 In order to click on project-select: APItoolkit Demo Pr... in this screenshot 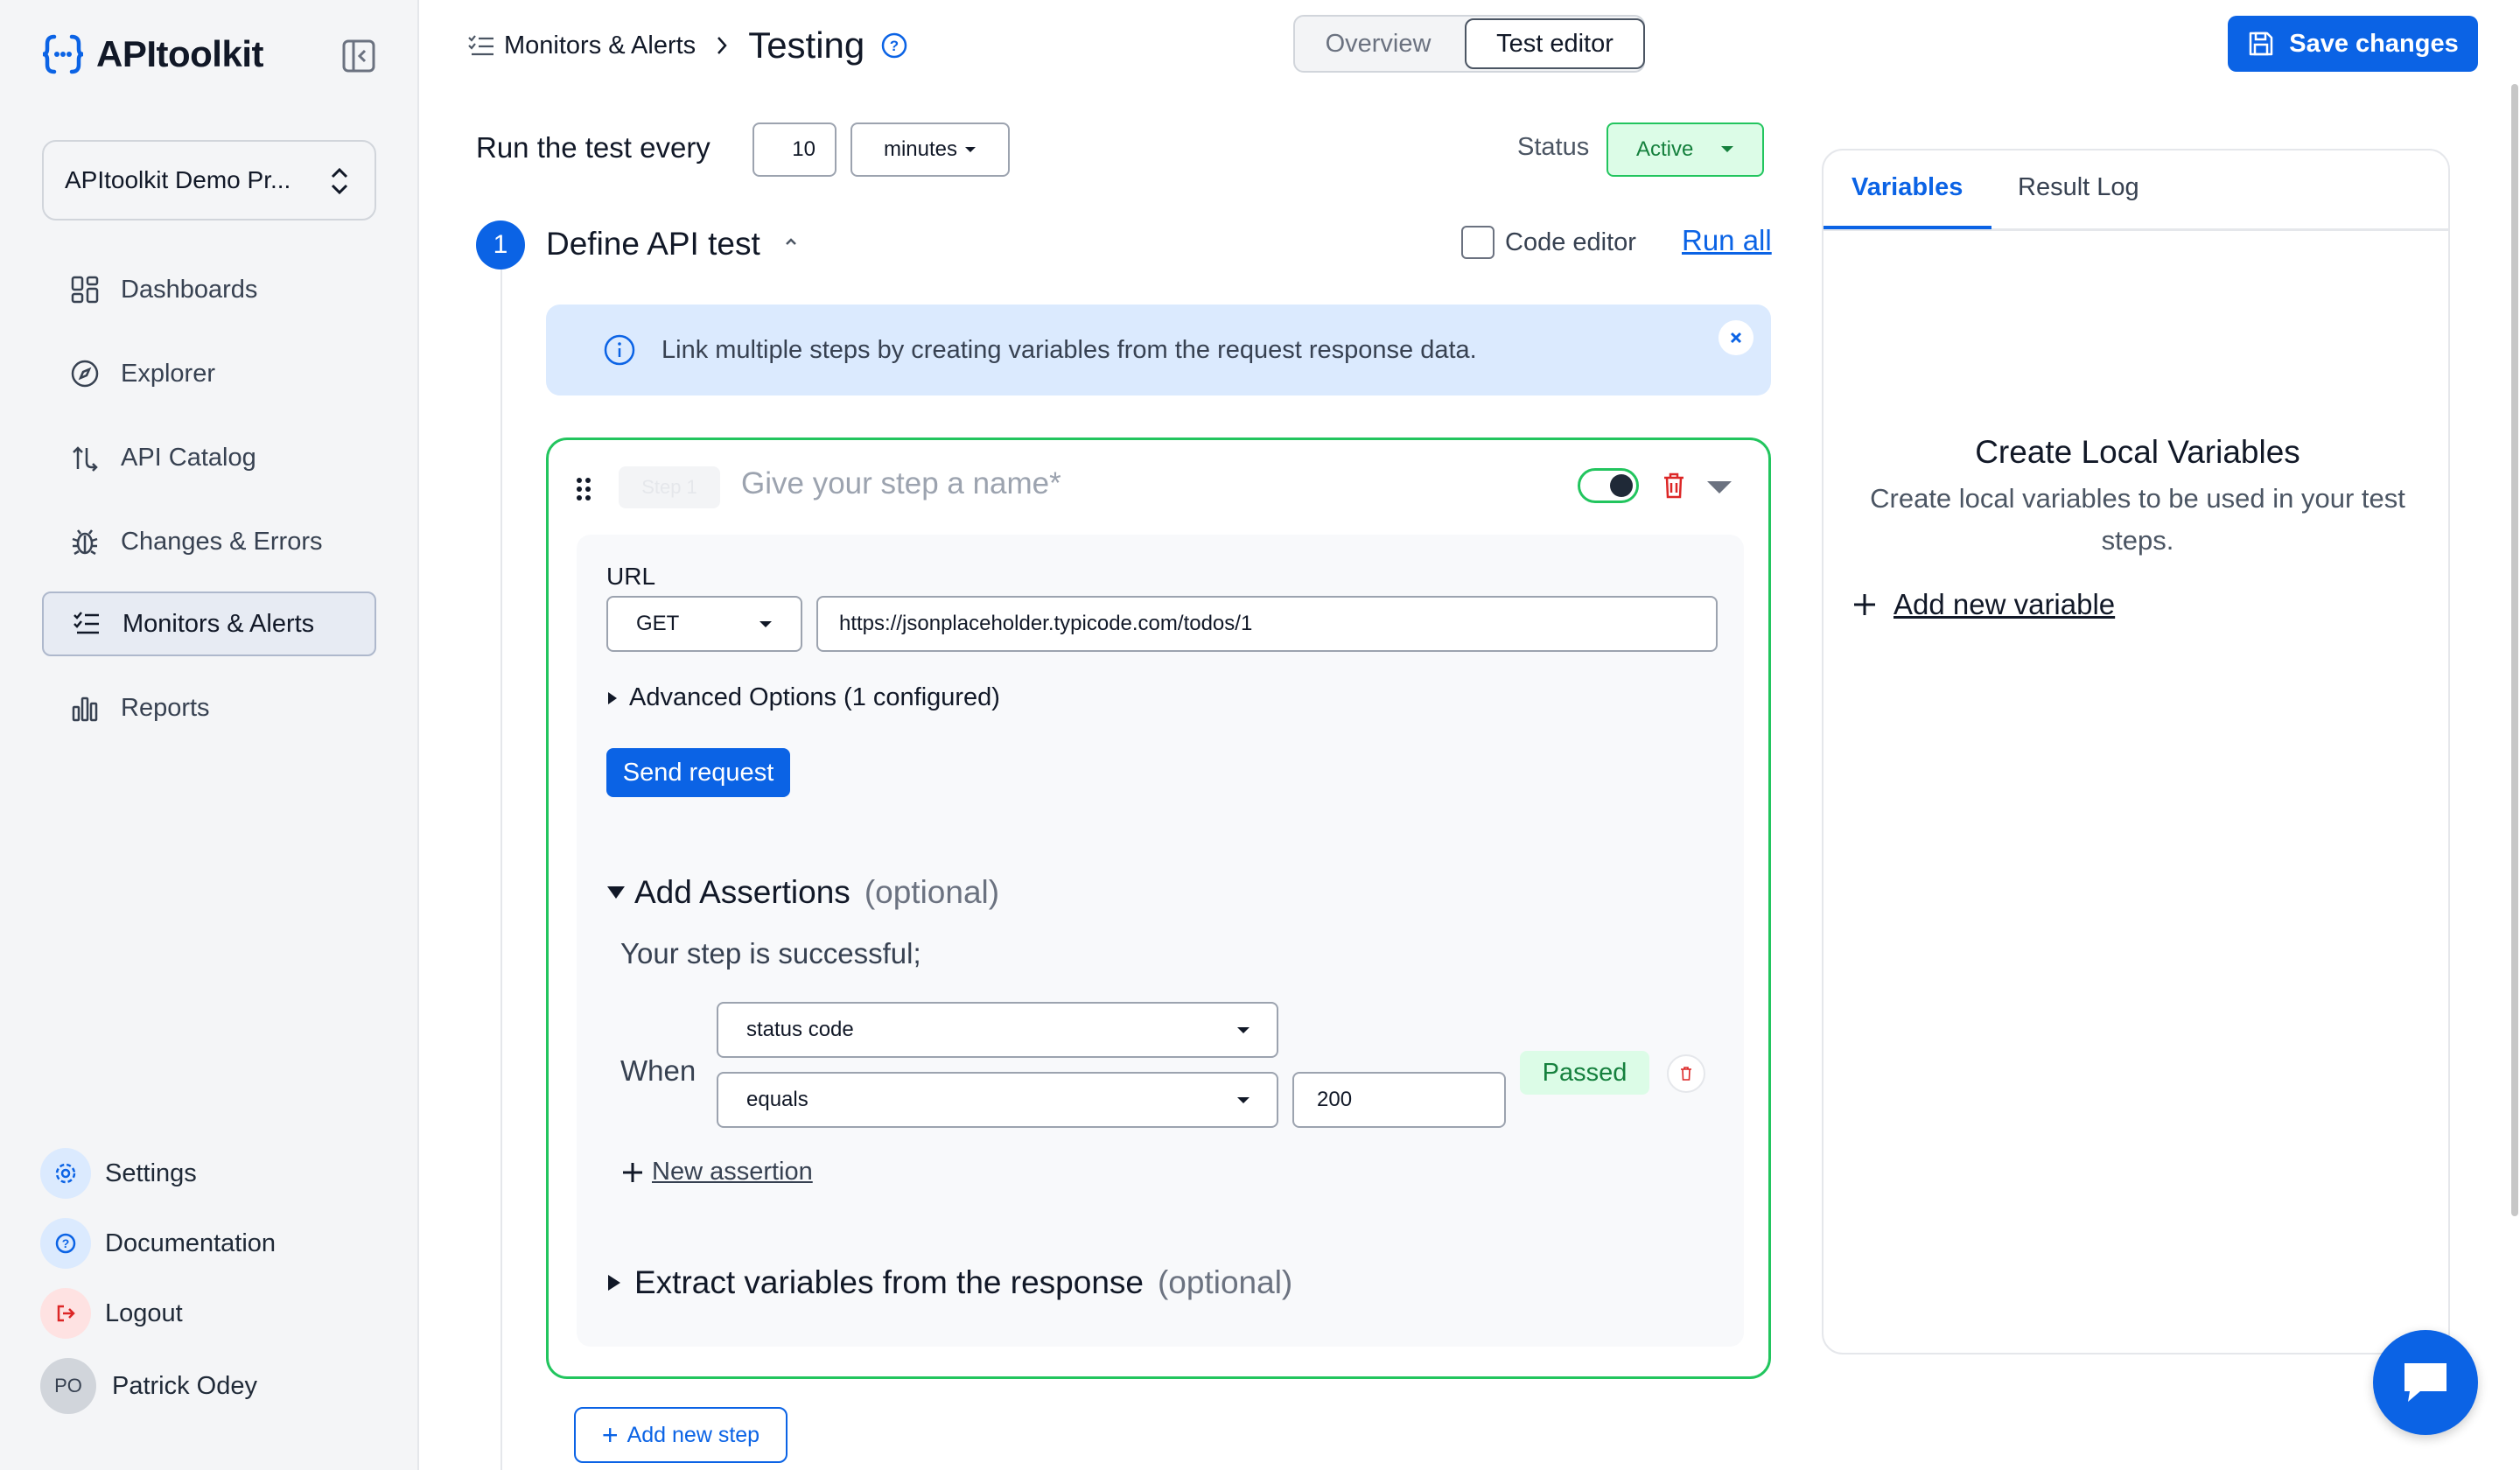, I will do `click(209, 180)`.